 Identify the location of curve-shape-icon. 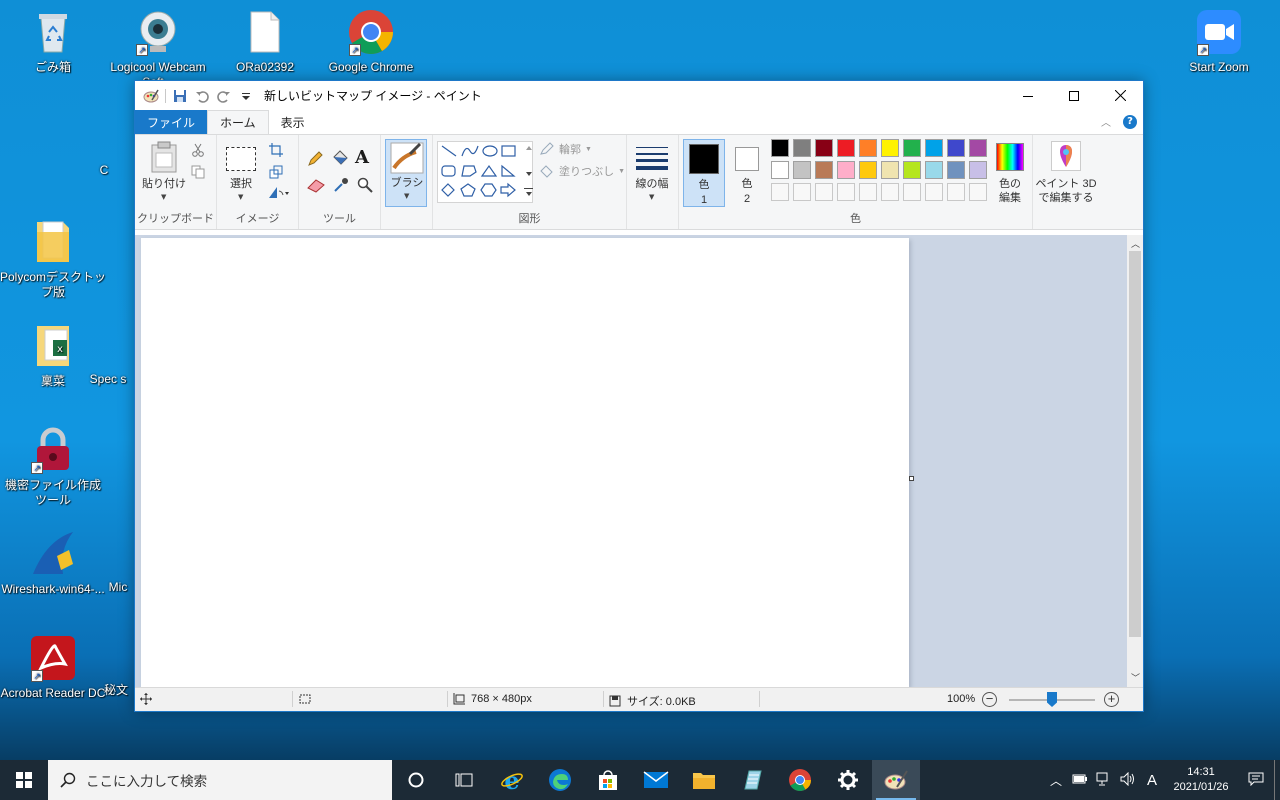
(470, 151).